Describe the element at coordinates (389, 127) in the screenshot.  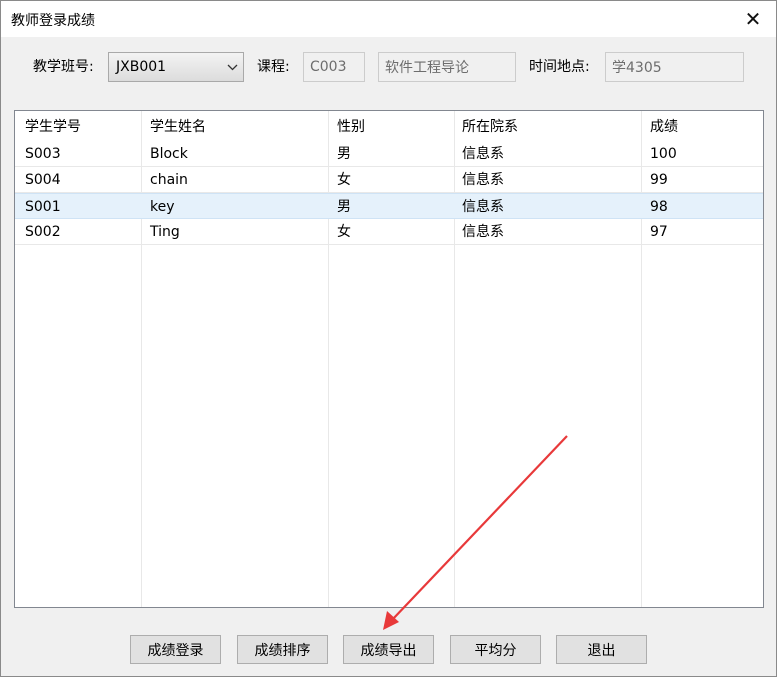
I see `table-header: 学生学号 学生姓名 性别 所在院系 成绩` at that location.